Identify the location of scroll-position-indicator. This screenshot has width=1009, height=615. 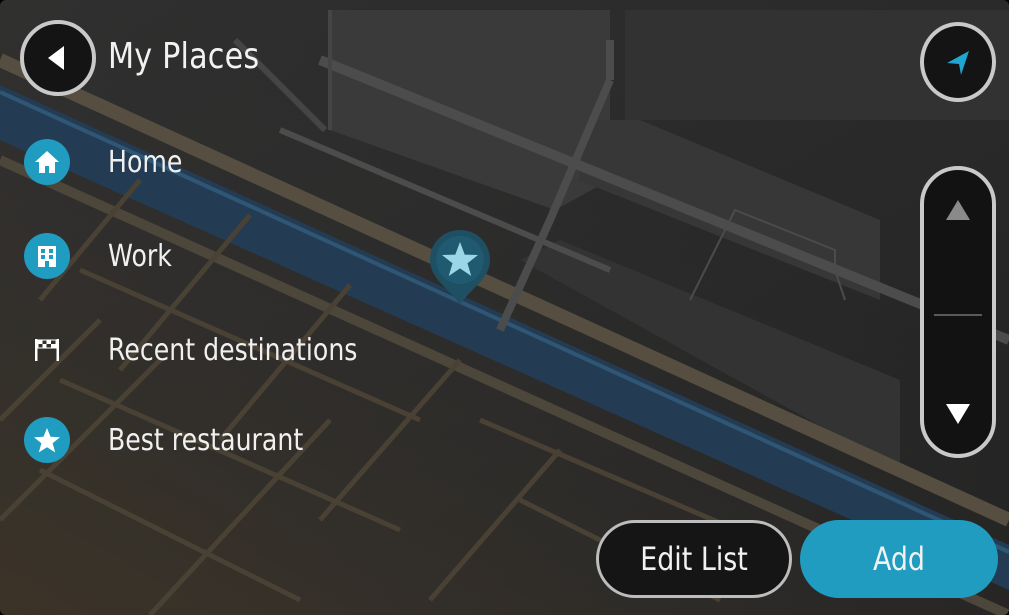
(958, 315).